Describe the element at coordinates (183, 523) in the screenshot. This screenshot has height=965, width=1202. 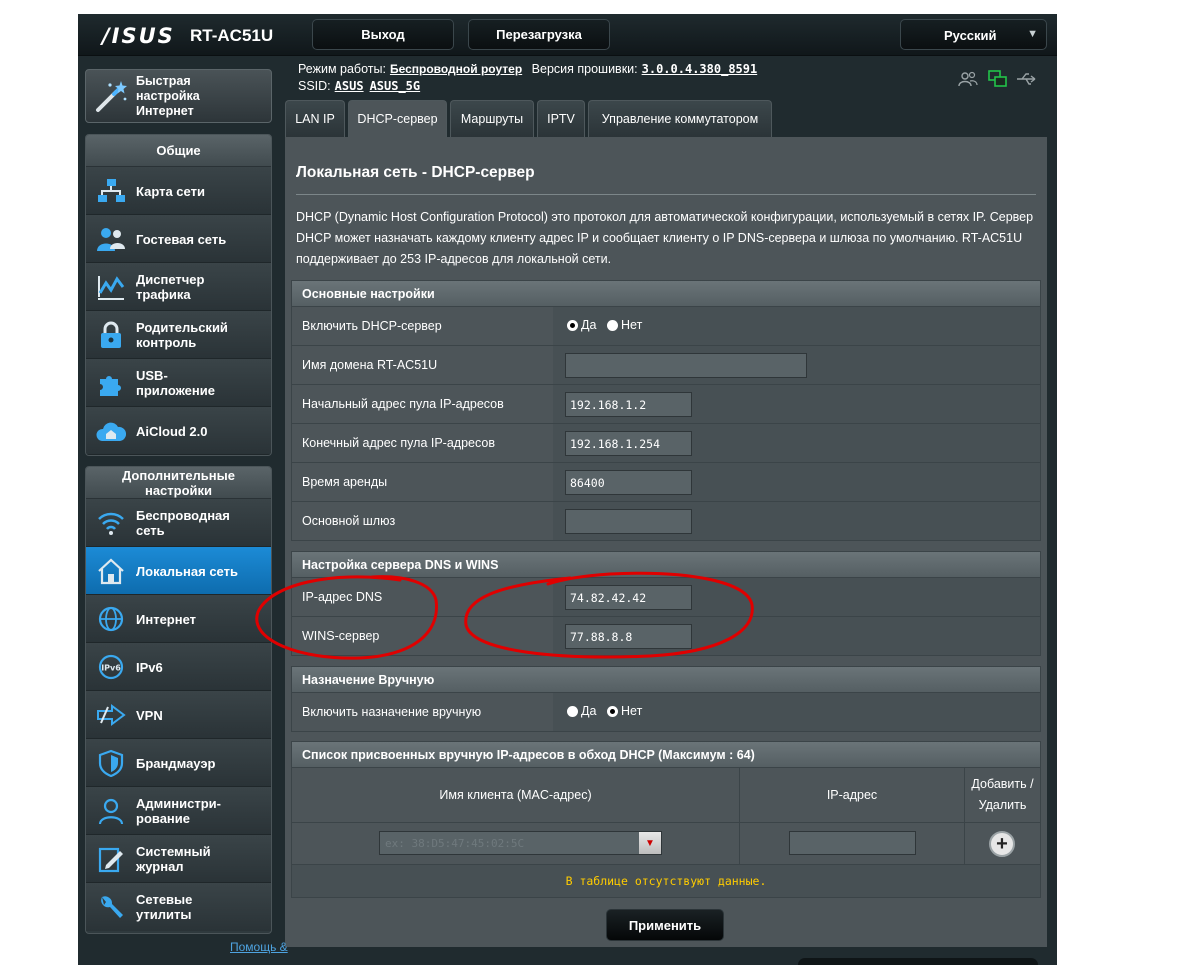
I see `sidebar-item-label: Беспроводная сеть` at that location.